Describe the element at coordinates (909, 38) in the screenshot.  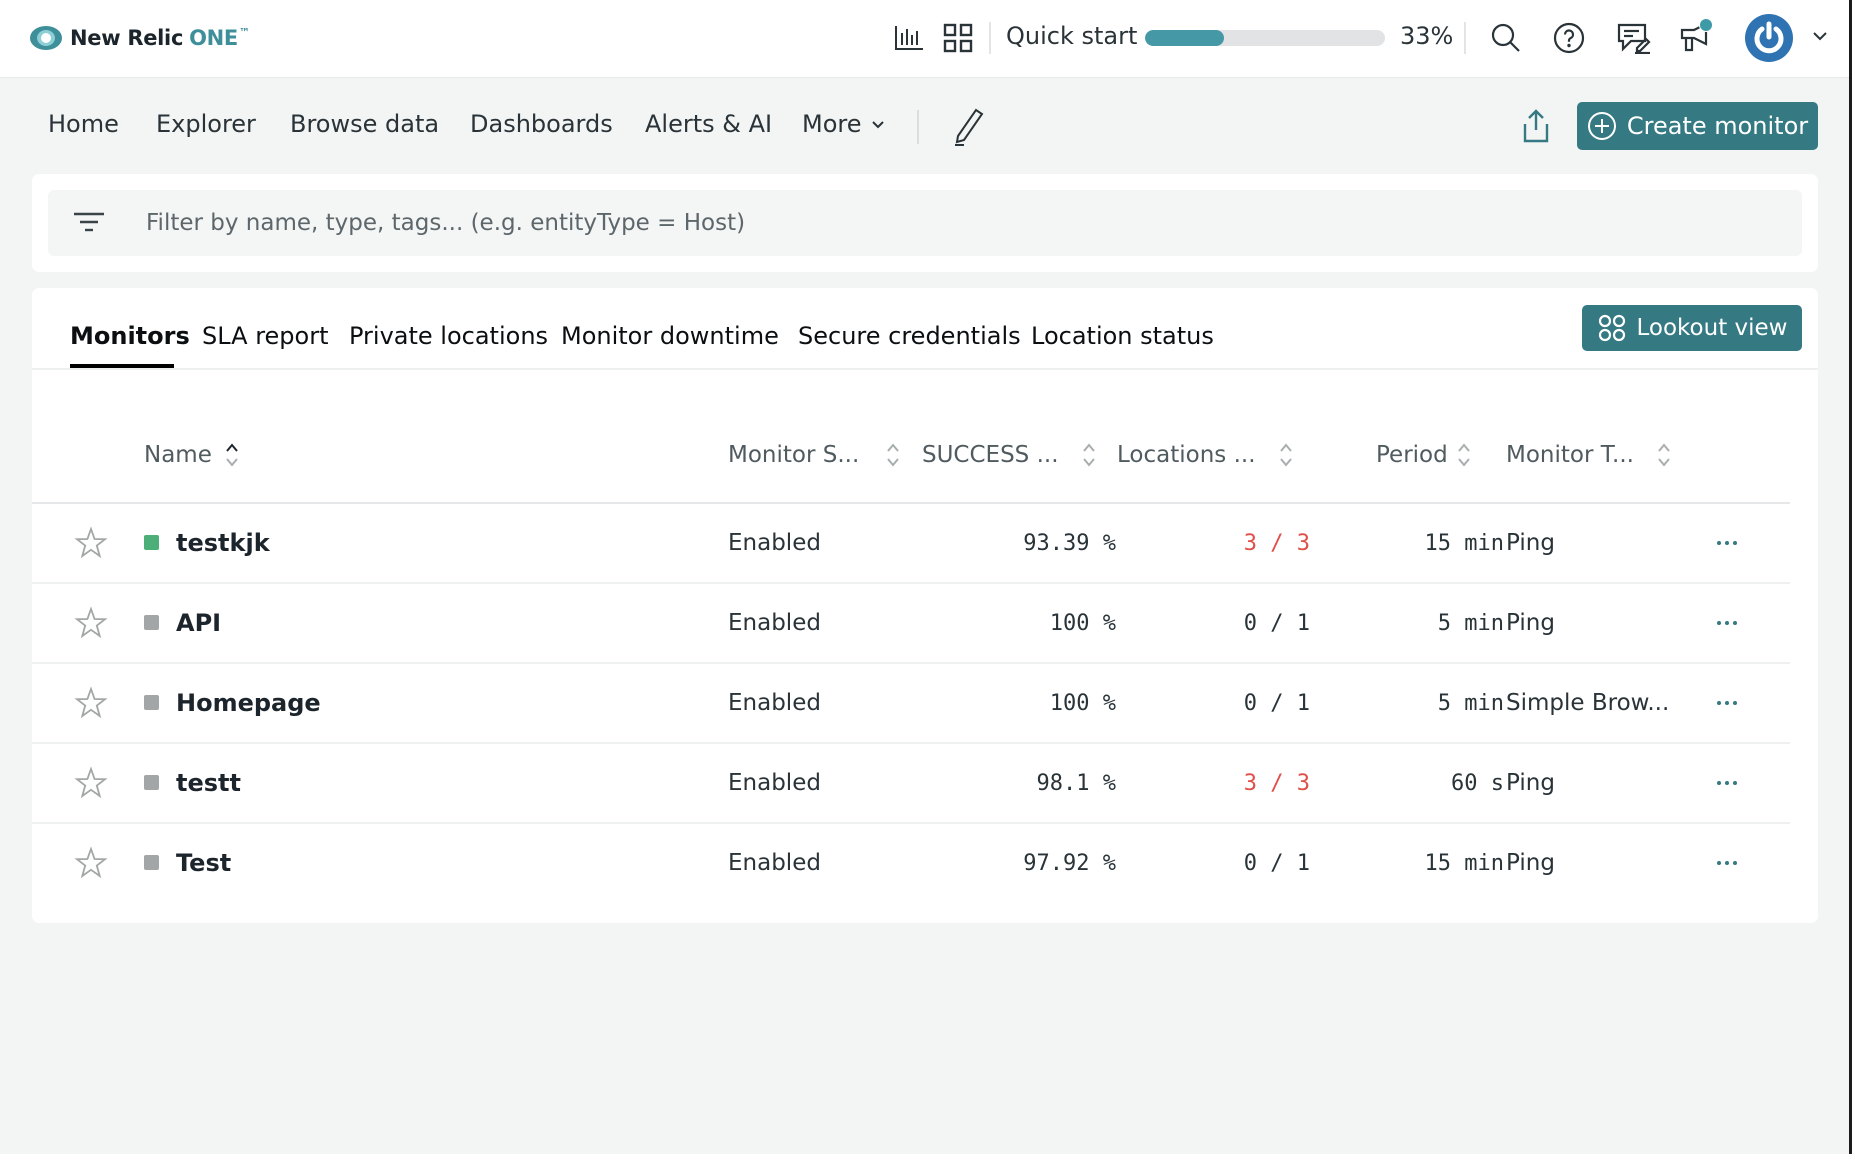
I see `query-builder-icon` at that location.